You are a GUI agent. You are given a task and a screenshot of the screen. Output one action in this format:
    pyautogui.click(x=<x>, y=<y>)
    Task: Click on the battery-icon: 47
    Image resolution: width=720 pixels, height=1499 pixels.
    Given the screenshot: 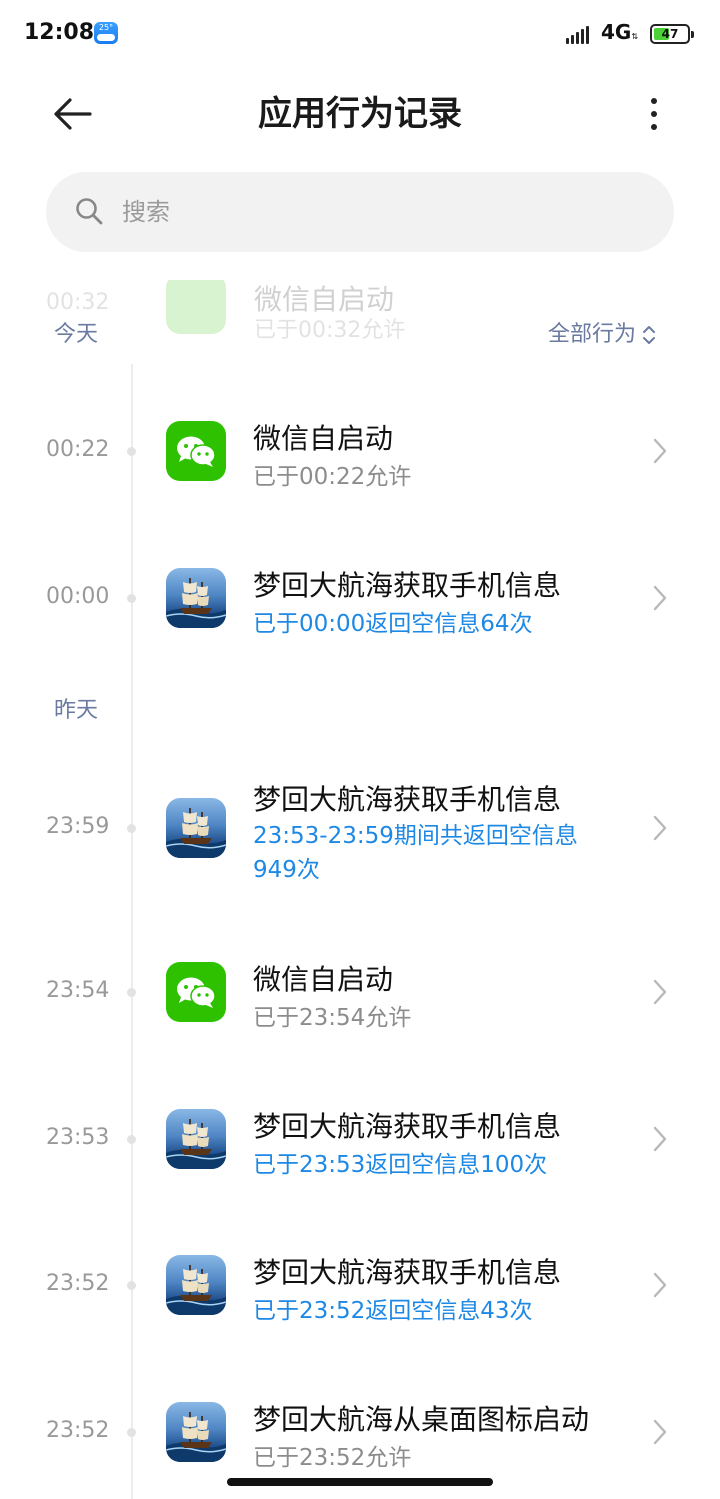 What is the action you would take?
    pyautogui.click(x=672, y=34)
    